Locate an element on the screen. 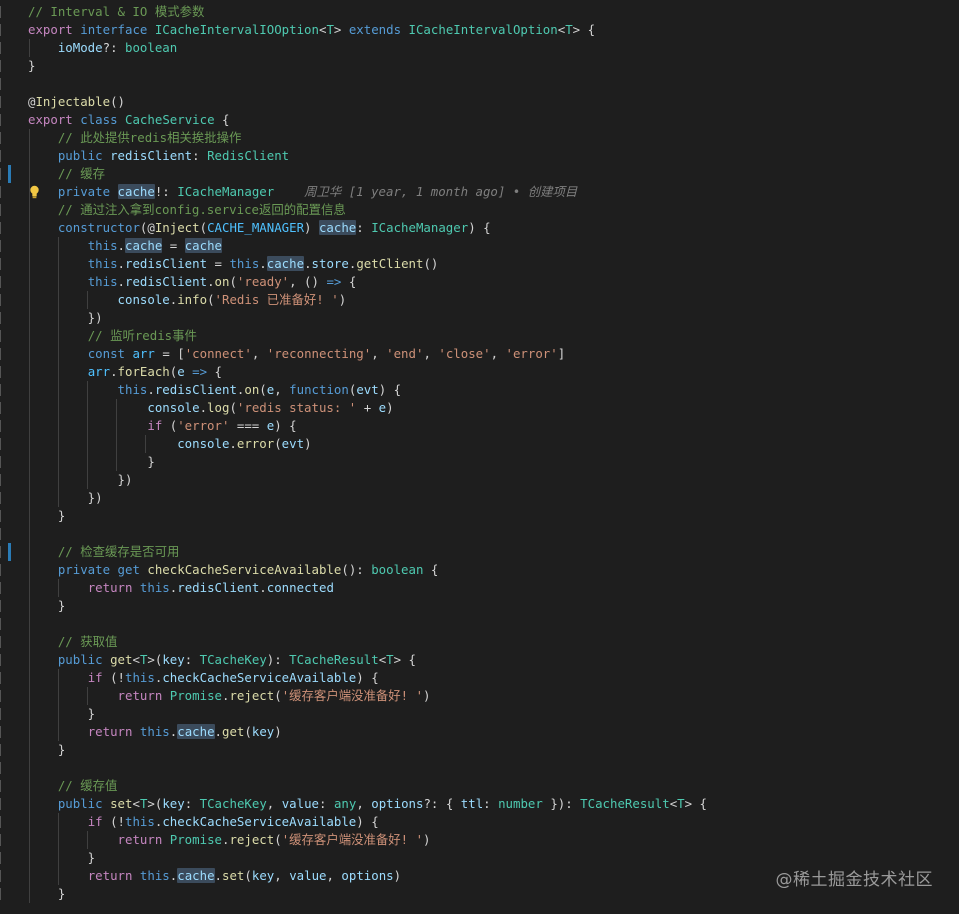 This screenshot has height=914, width=959. code-line: // 此处提供redis相关挨批操作 is located at coordinates (479, 138).